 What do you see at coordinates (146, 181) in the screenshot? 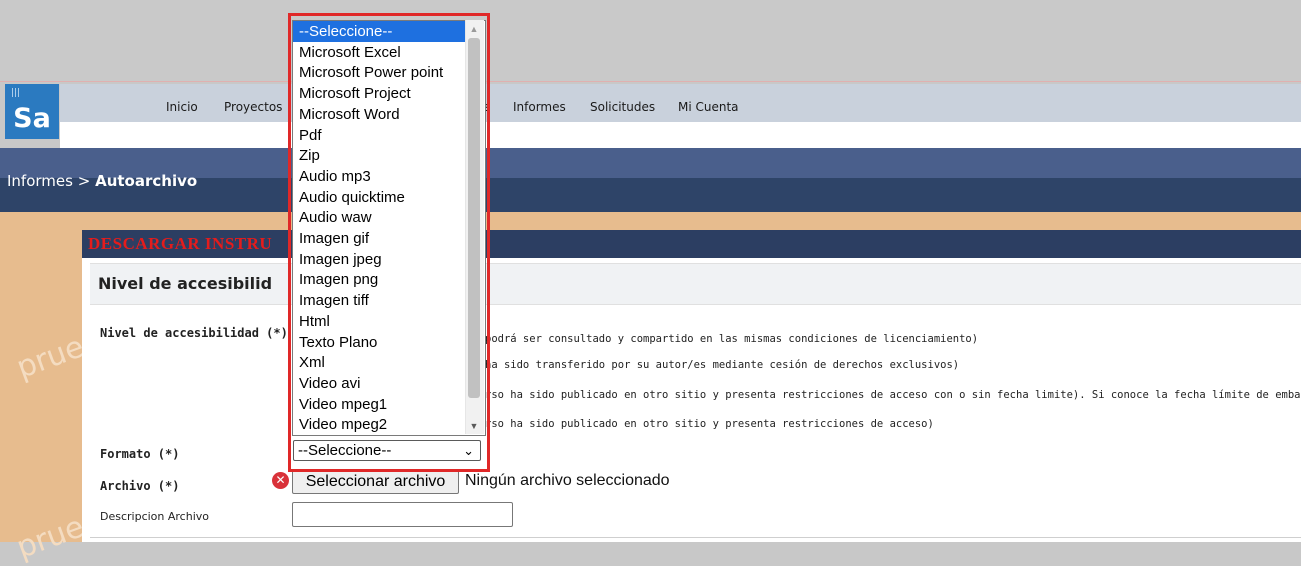
I see `breadcrumb-current: Autoarchivo` at bounding box center [146, 181].